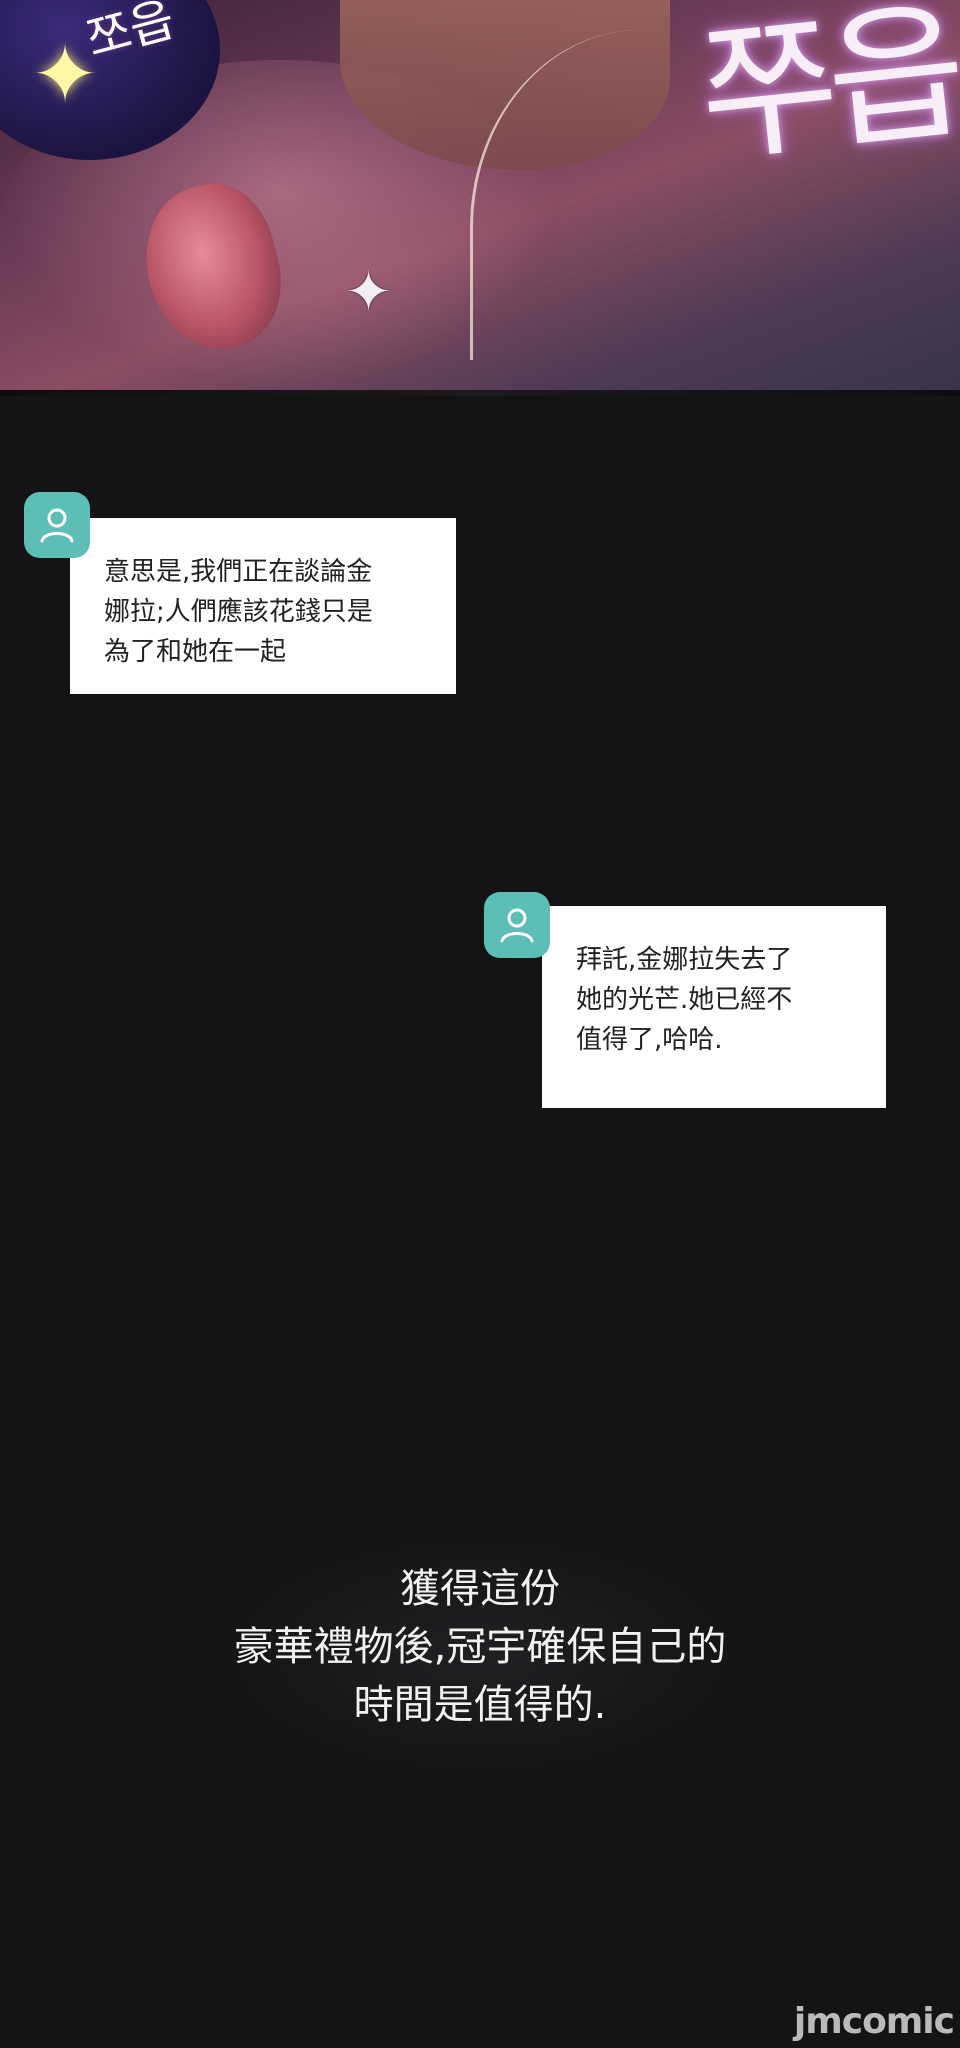  I want to click on chat-bubble-text: 意思是,我們正在談論金 娜拉;人們應該花錢只是 為了和她在一起, so click(263, 606).